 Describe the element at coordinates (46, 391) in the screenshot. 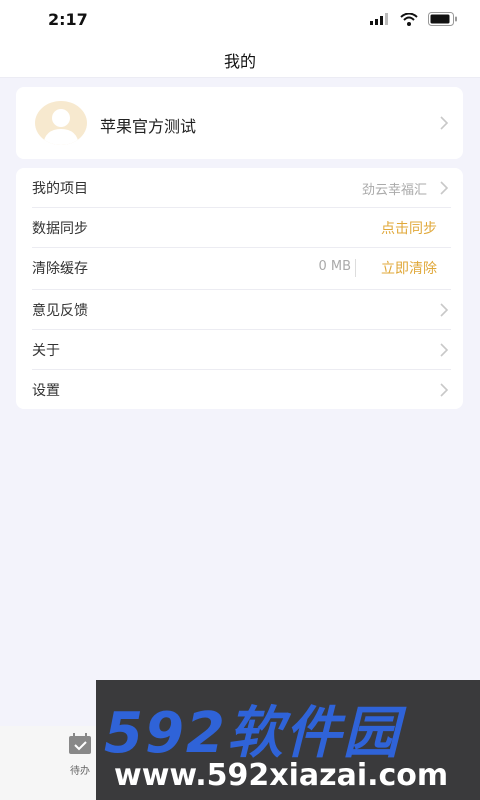

I see `menu-item-label: 设置` at that location.